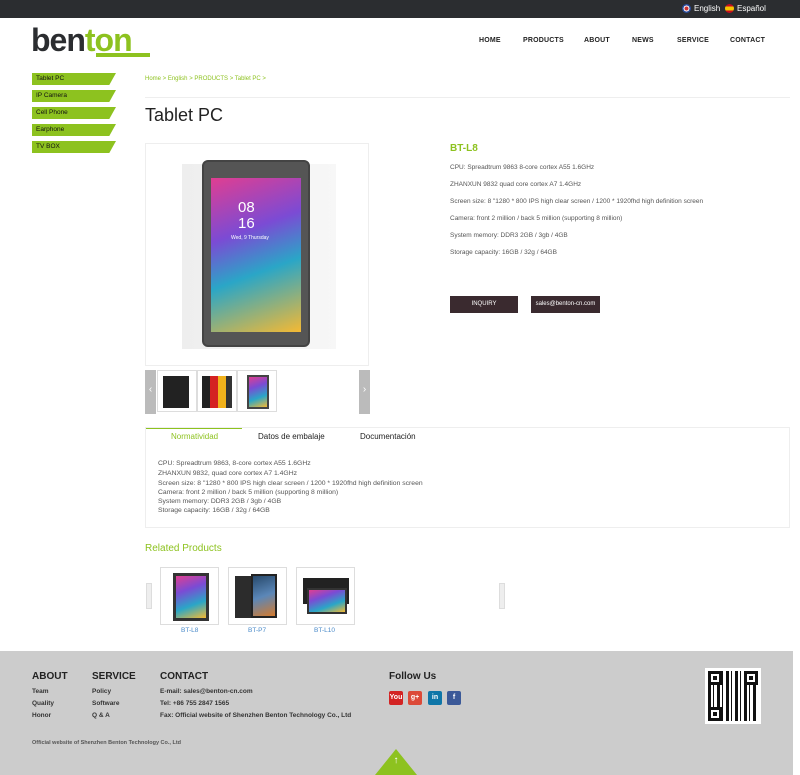  Describe the element at coordinates (40, 691) in the screenshot. I see `footer-link-team: Team` at that location.